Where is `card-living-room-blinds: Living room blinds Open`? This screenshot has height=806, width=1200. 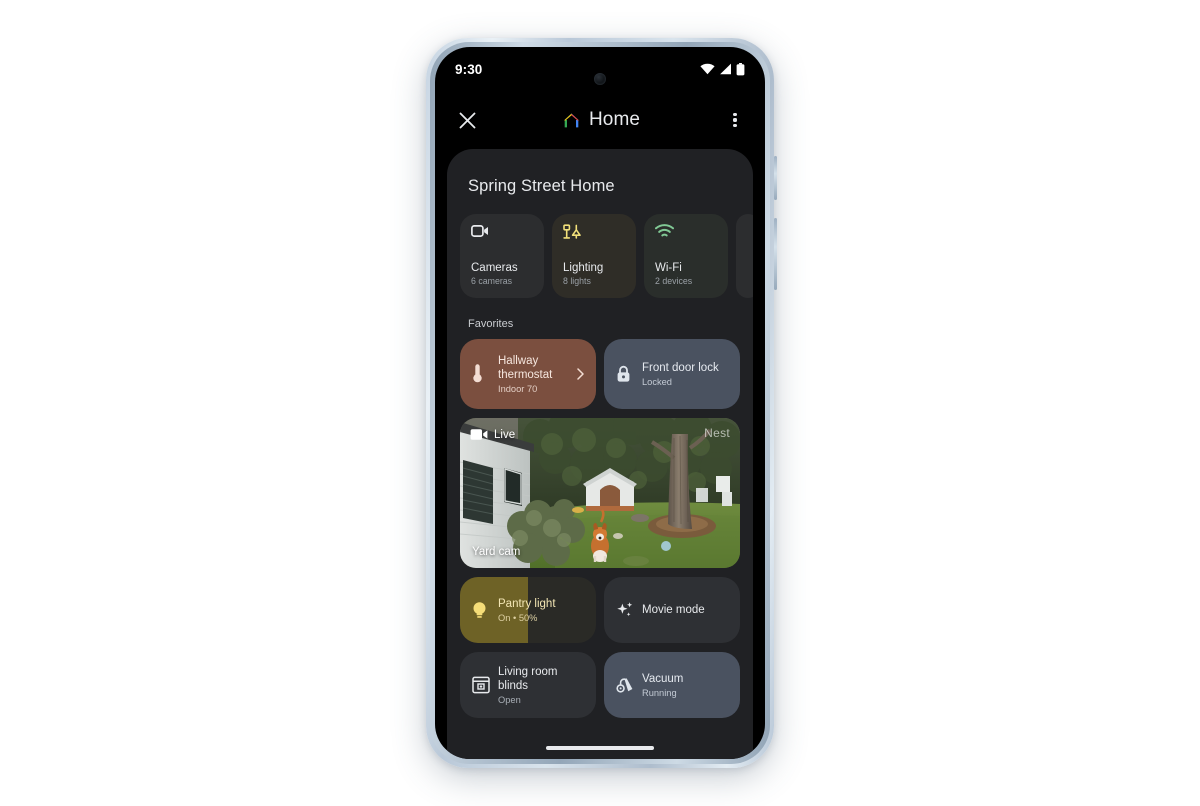
card-living-room-blinds: Living room blinds Open is located at coordinates (528, 685).